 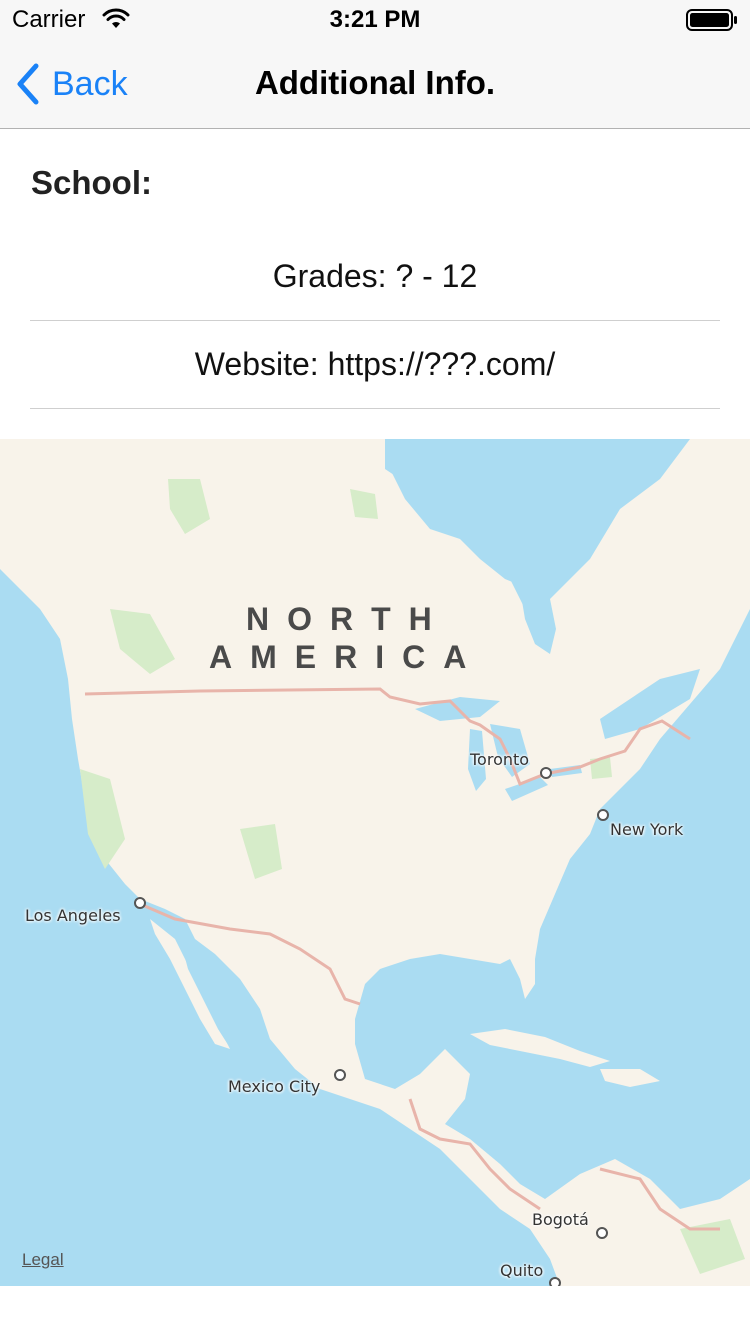 I want to click on status-bar: Carrier 3:21 PM, so click(x=375, y=20).